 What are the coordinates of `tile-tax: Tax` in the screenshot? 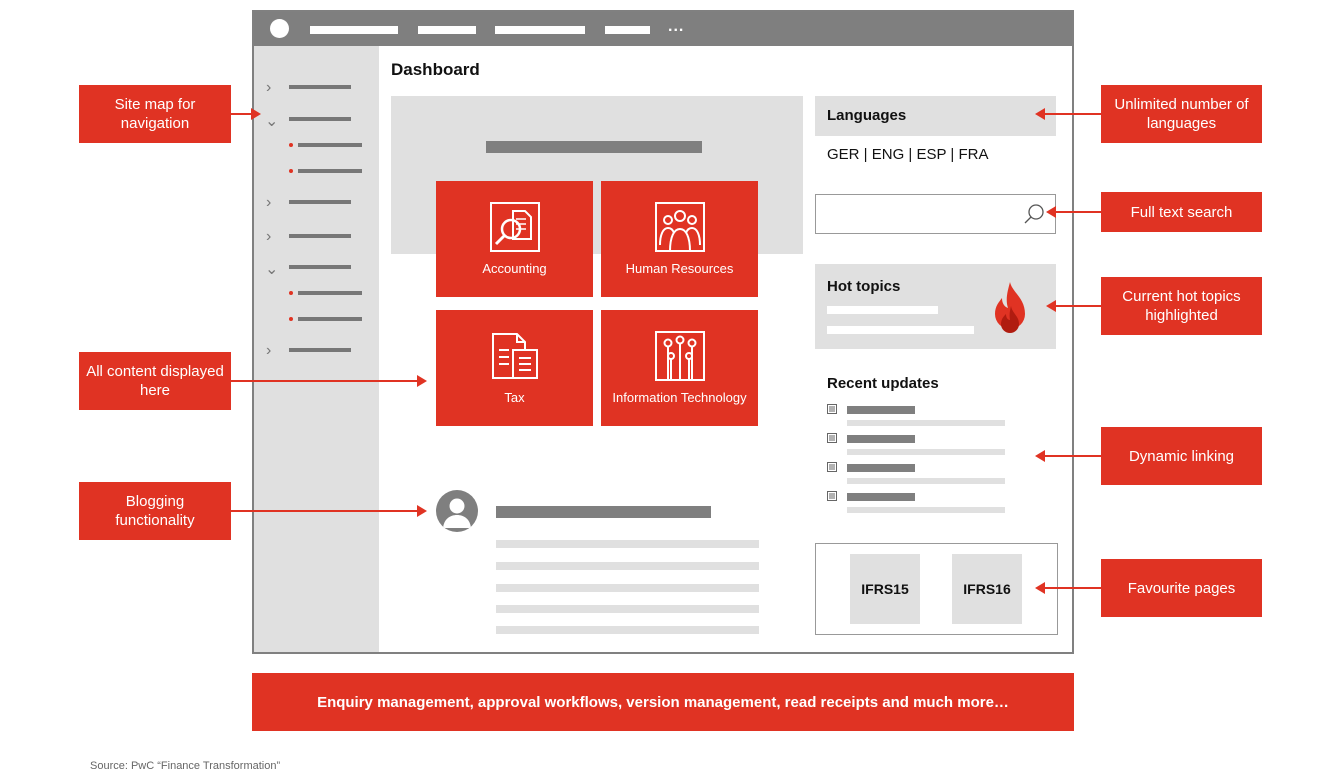 It's located at (514, 368).